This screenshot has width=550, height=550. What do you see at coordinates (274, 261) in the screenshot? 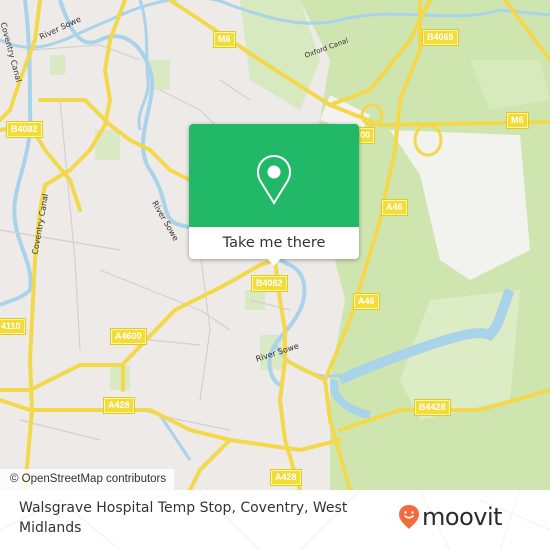
I see `popup-pointer` at bounding box center [274, 261].